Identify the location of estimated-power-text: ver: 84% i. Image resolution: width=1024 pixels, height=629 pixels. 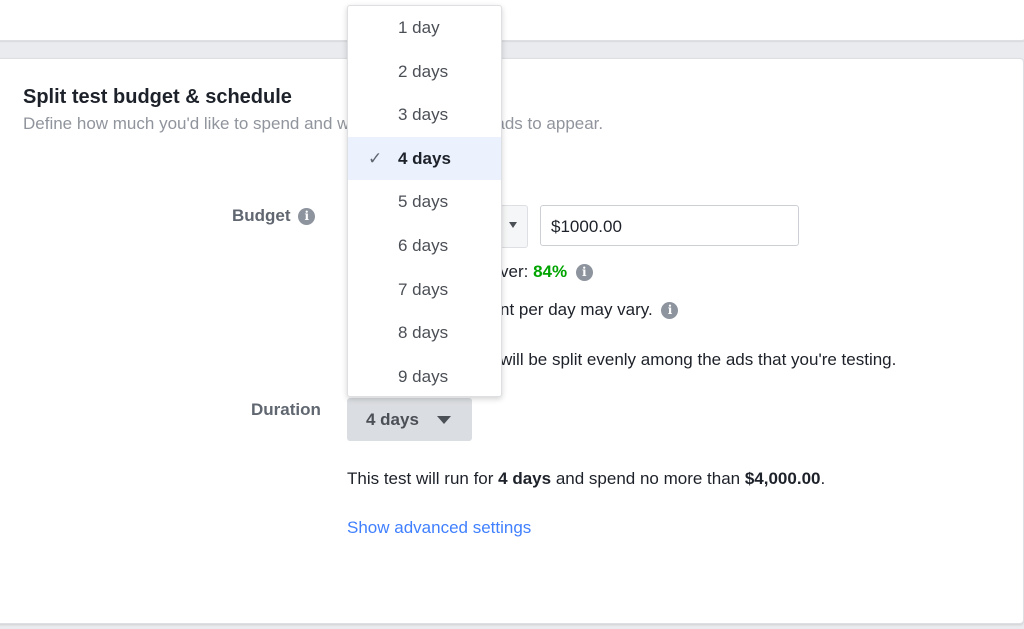
(546, 272).